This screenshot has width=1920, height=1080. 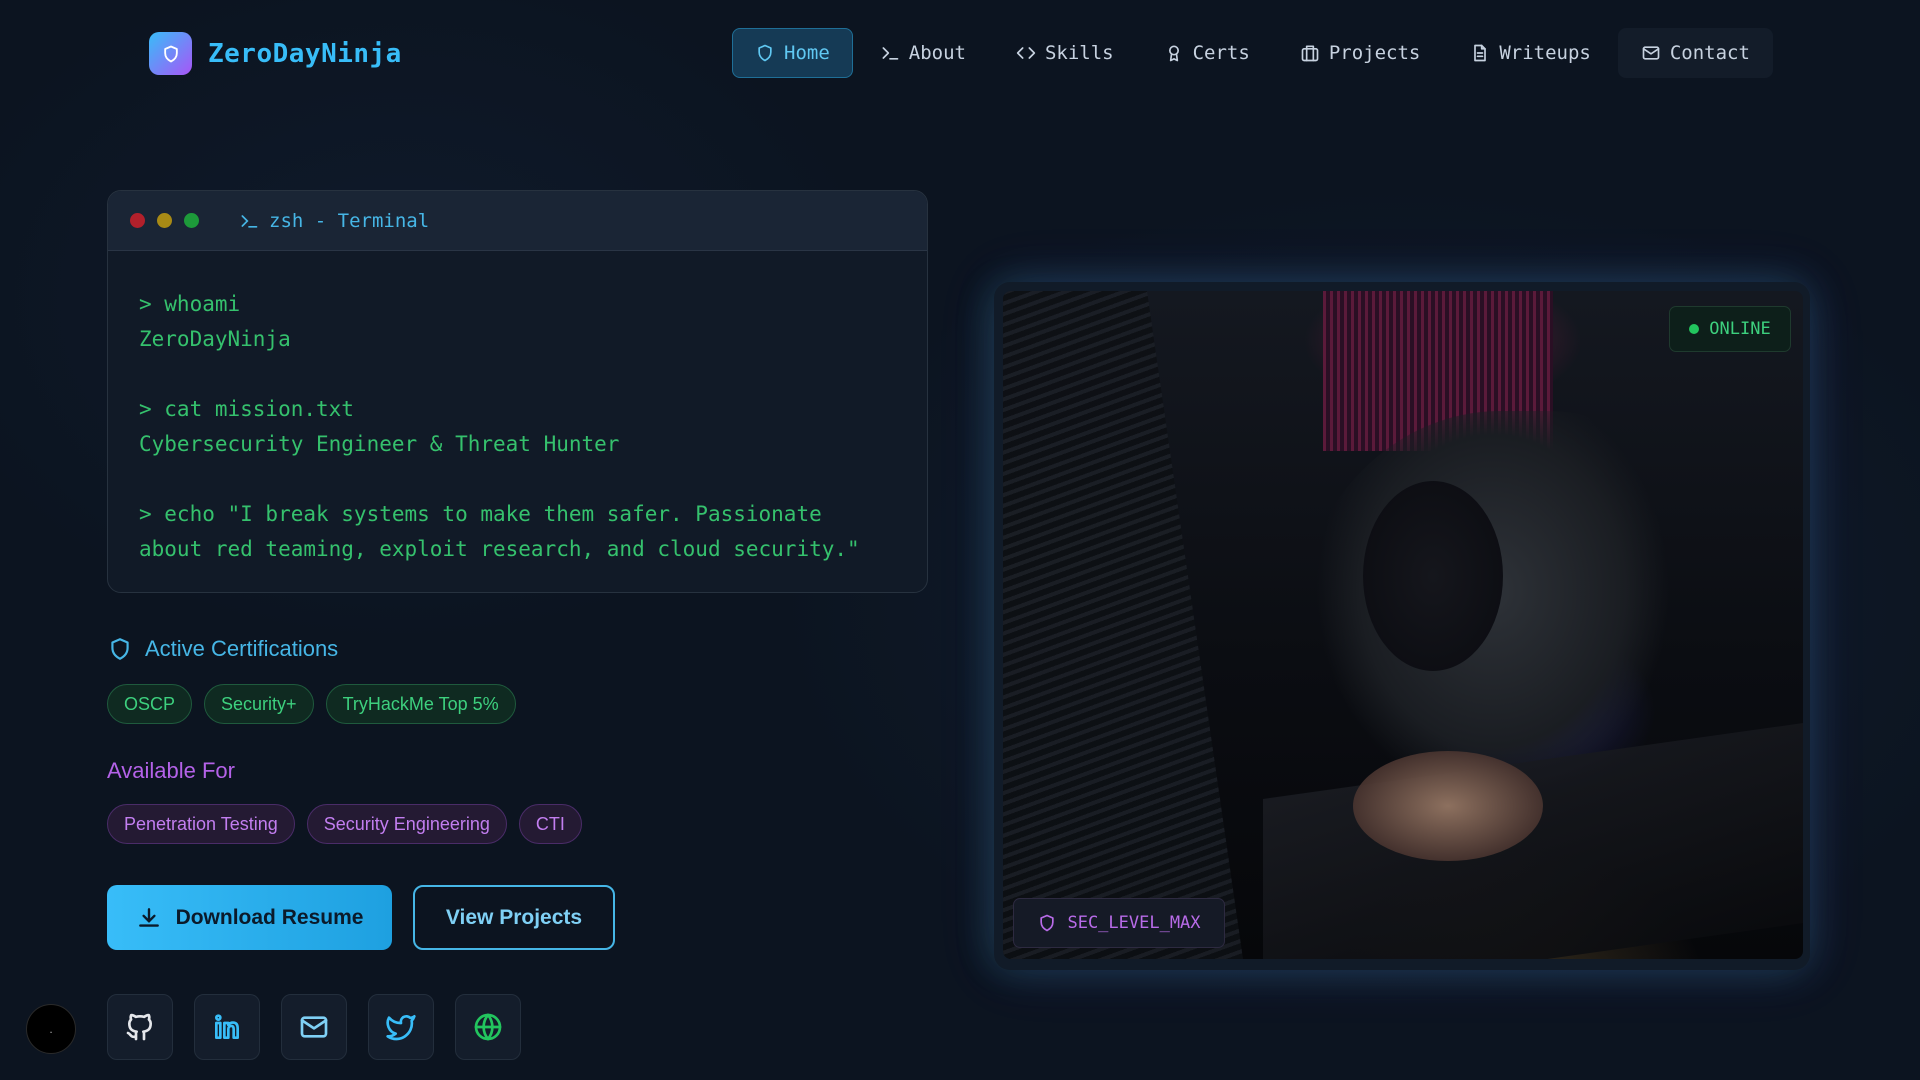 What do you see at coordinates (1740, 329) in the screenshot?
I see `online-status-text: ONLINE` at bounding box center [1740, 329].